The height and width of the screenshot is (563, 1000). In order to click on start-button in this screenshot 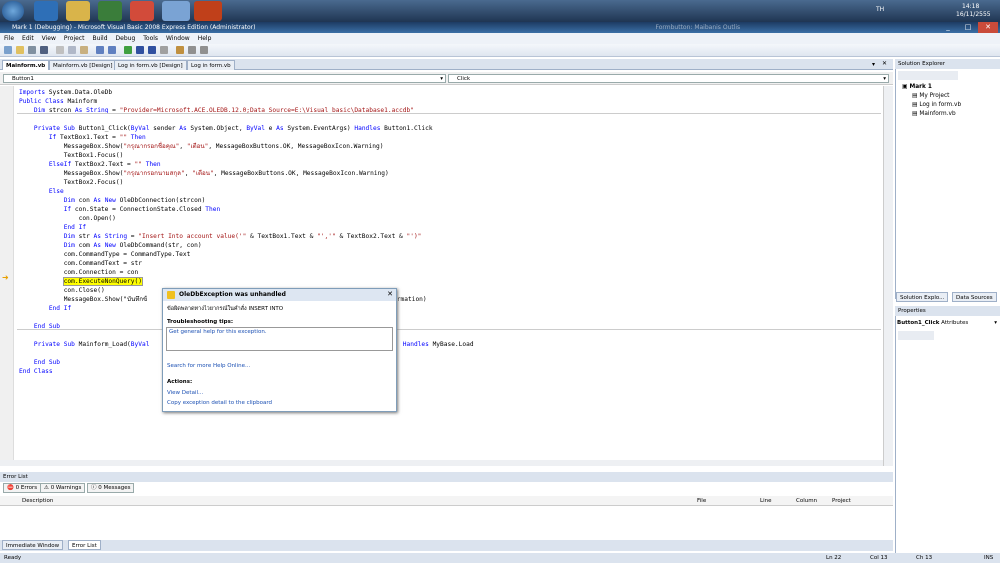, I will do `click(13, 11)`.